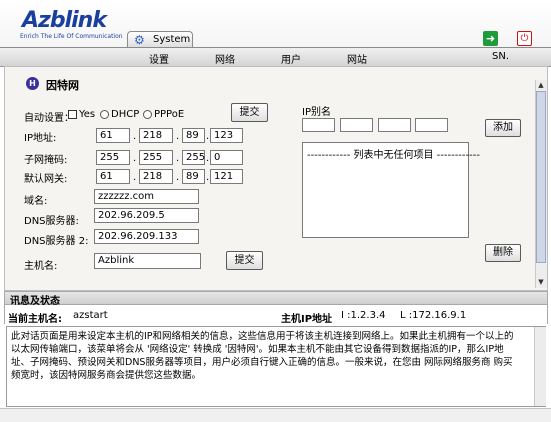 The height and width of the screenshot is (422, 551). Describe the element at coordinates (226, 157) in the screenshot. I see `mask-octet-4: 0` at that location.